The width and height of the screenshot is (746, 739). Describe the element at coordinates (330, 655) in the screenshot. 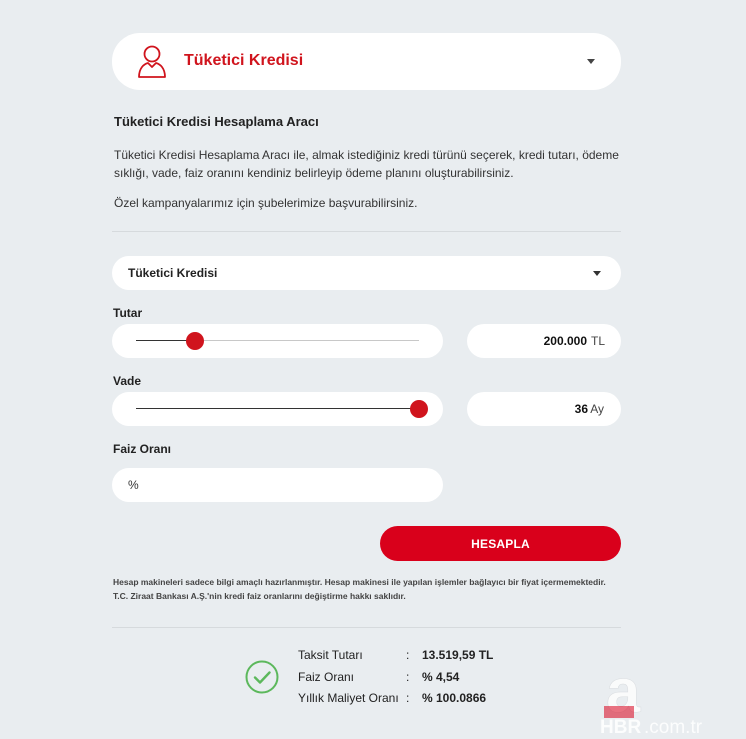

I see `result-label: Taksit Tutarı` at that location.